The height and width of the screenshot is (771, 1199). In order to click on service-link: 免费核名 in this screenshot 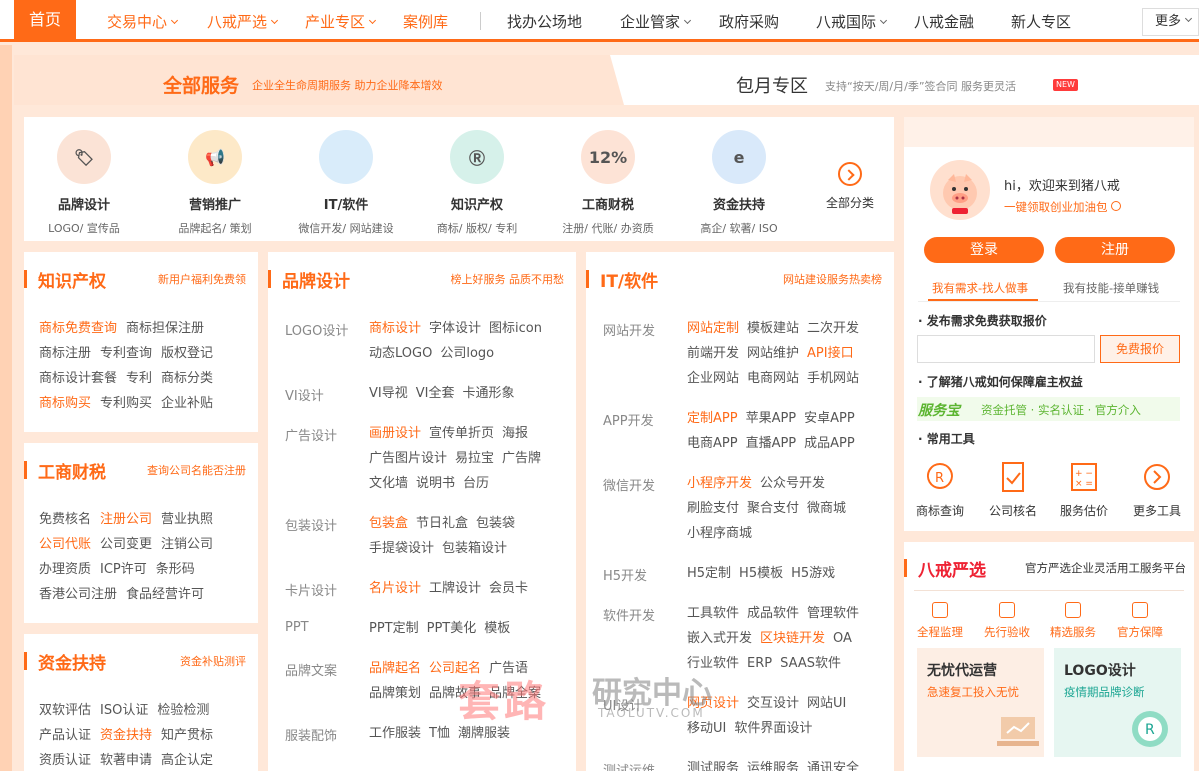, I will do `click(65, 519)`.